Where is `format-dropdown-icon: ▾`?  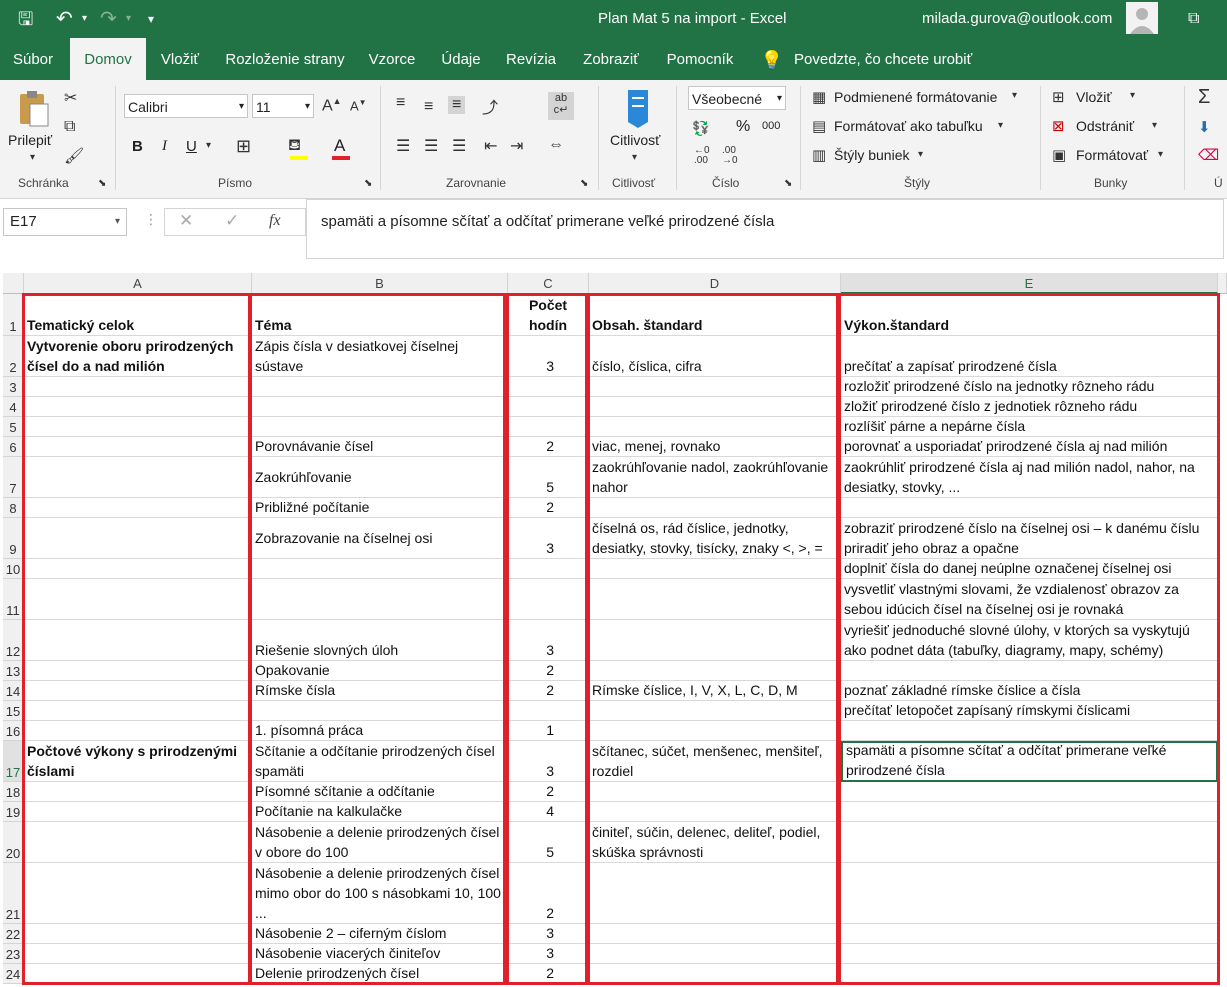
format-dropdown-icon: ▾ is located at coordinates (1160, 154).